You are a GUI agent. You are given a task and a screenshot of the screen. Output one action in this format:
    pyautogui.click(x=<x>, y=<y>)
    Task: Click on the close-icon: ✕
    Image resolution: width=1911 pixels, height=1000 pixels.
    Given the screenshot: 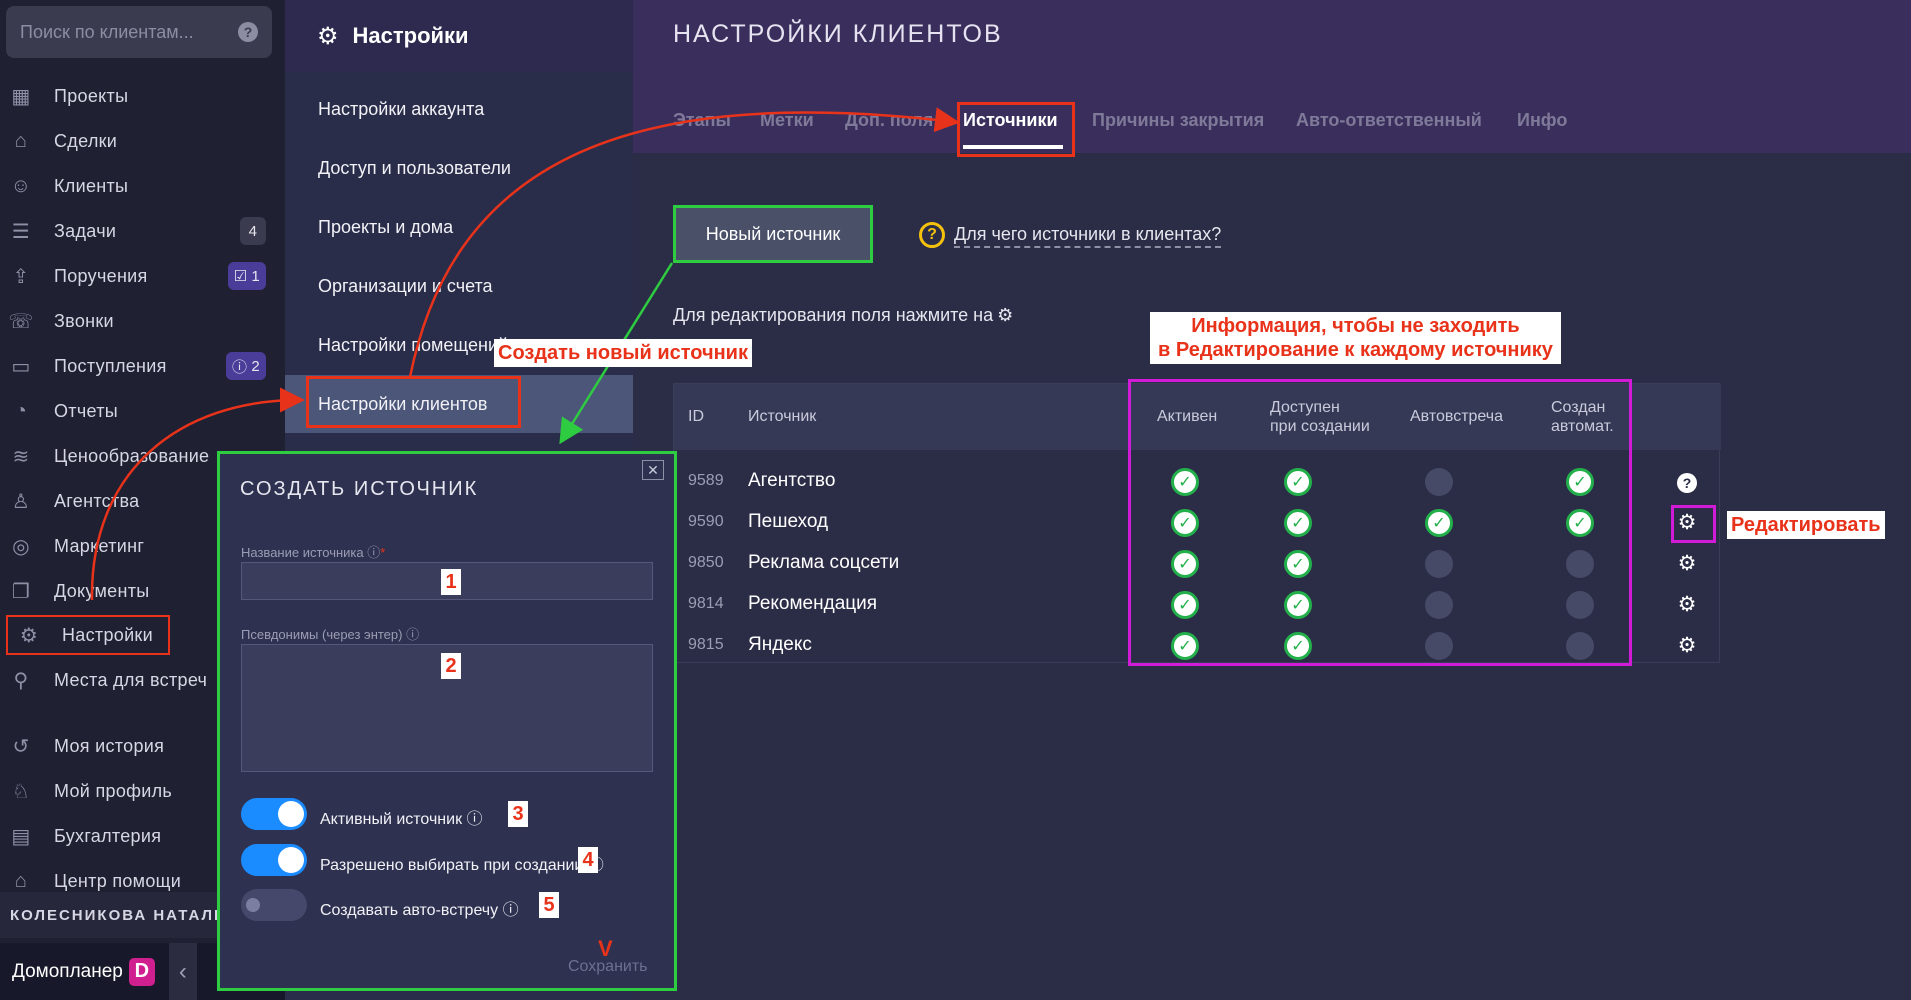 What is the action you would take?
    pyautogui.click(x=653, y=470)
    